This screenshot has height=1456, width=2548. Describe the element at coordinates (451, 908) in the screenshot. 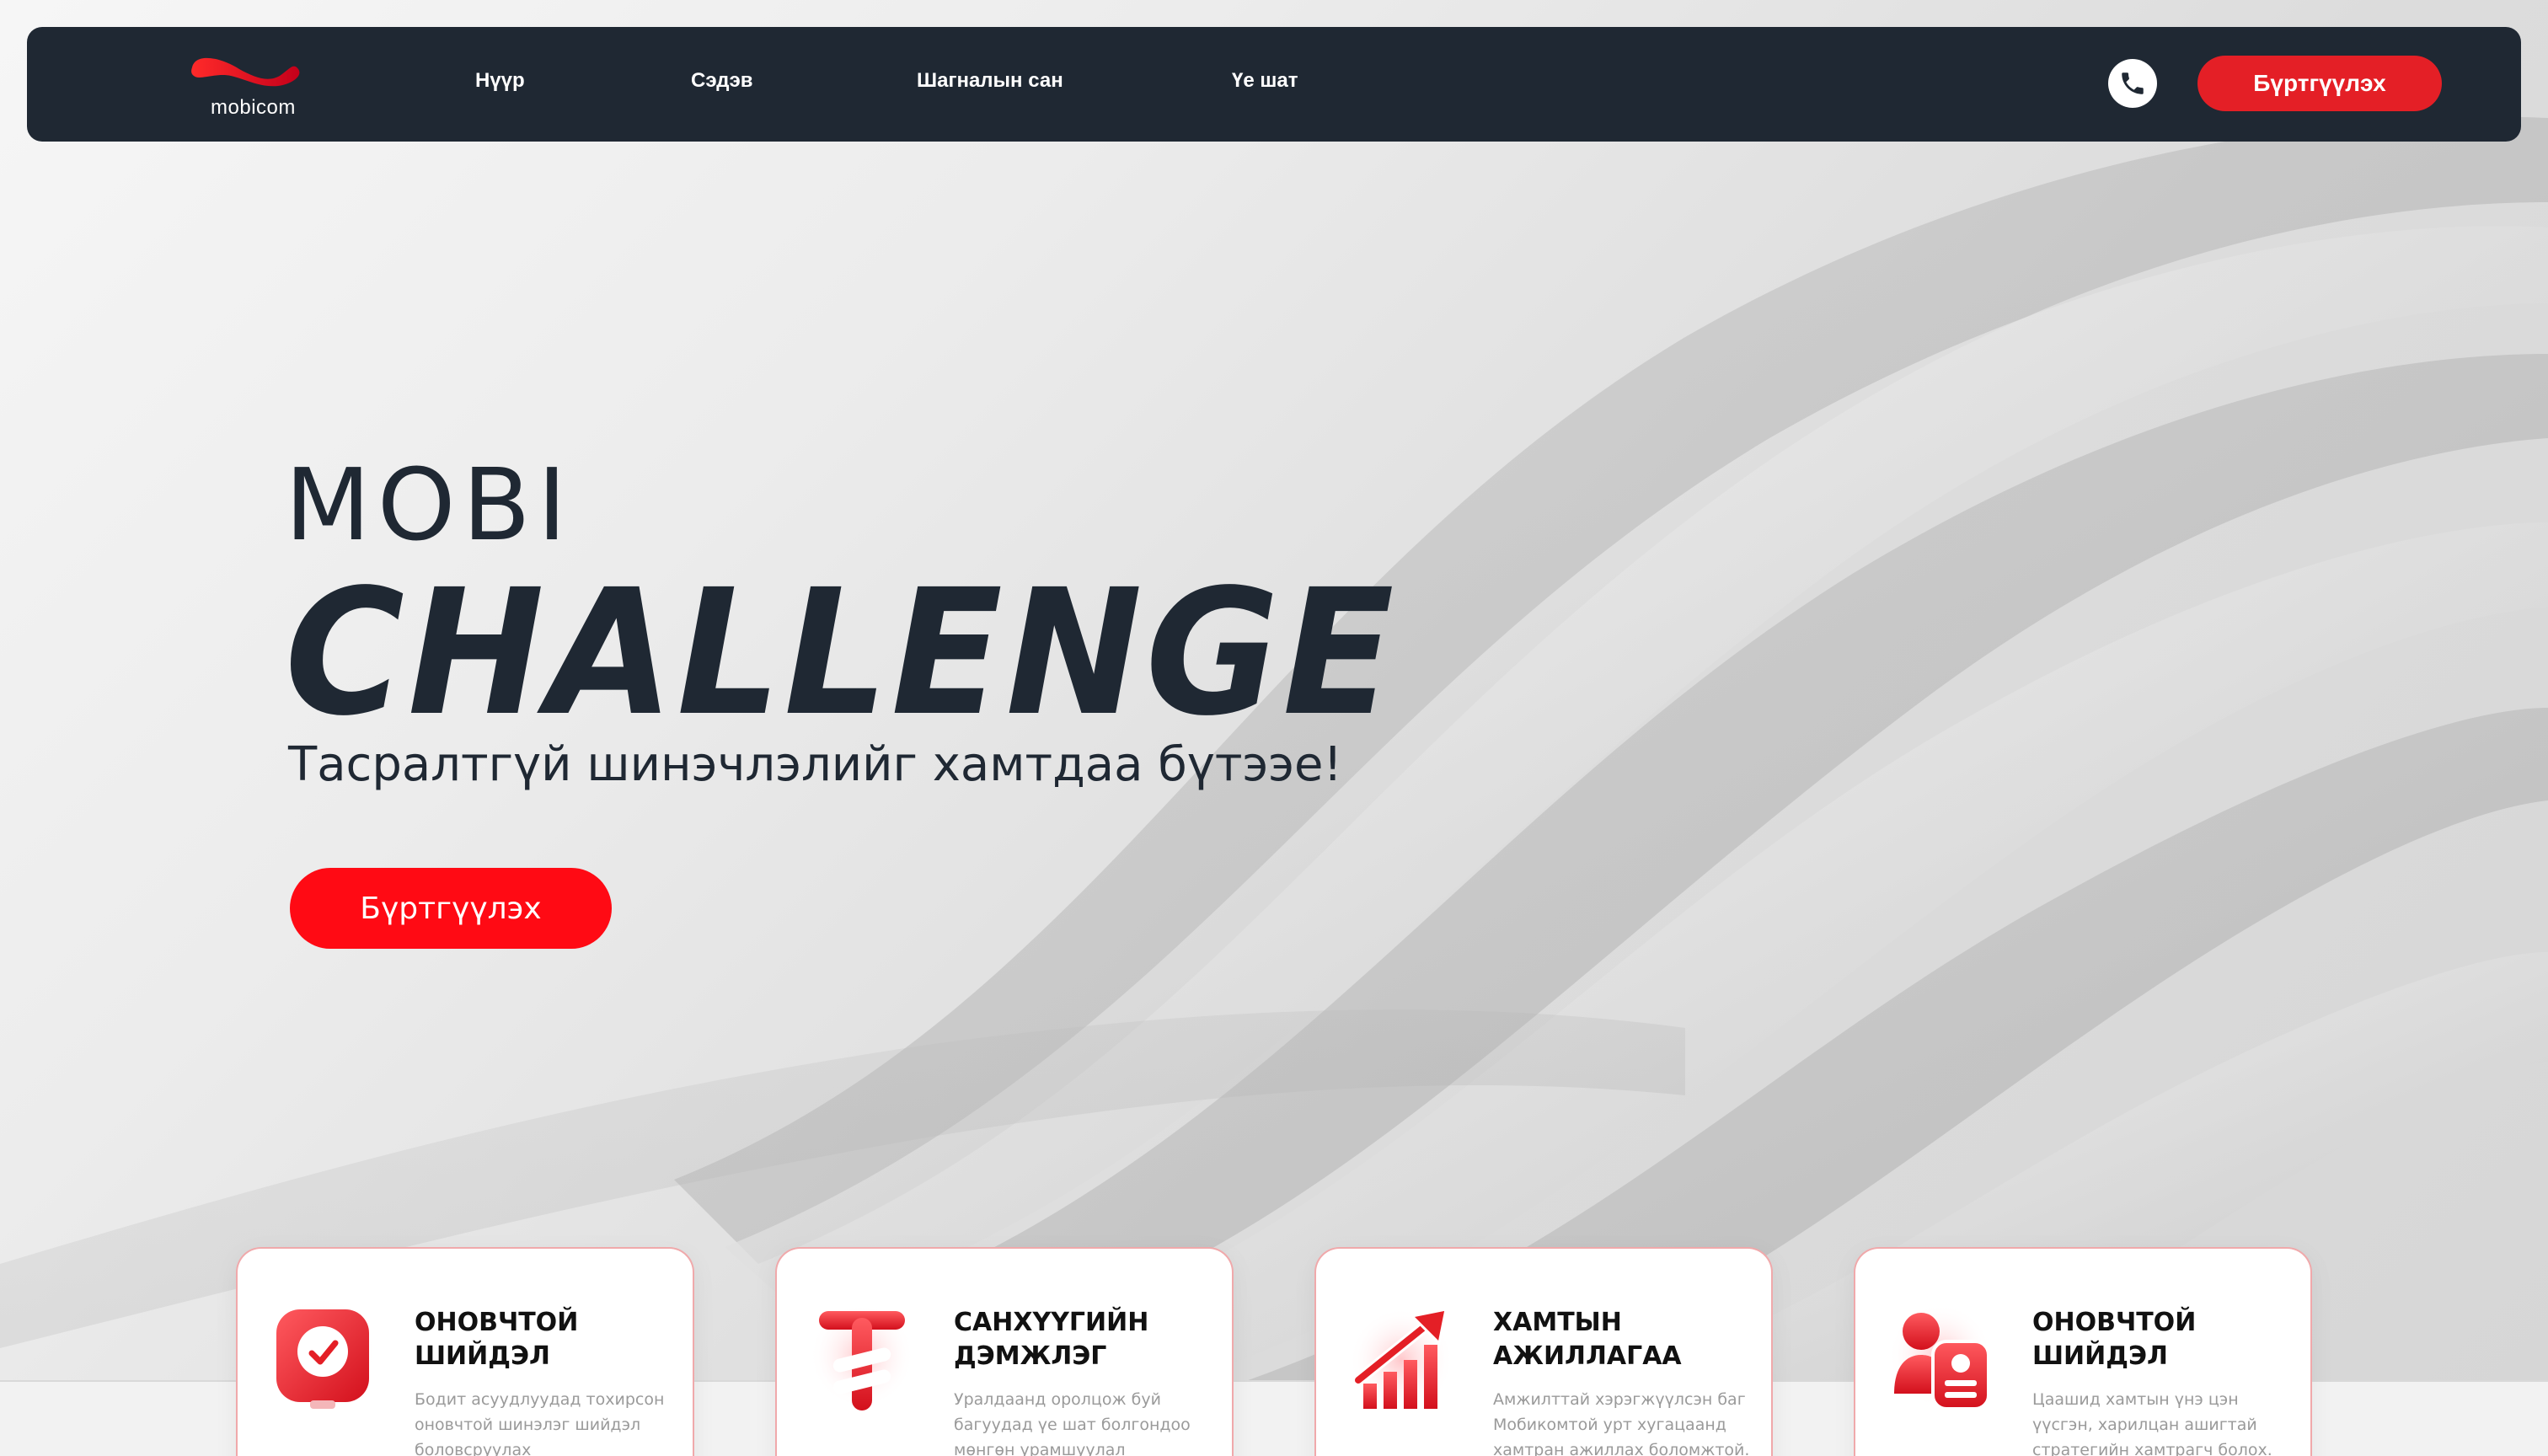

I see `hero-register-button: Бүртгүүлэх` at that location.